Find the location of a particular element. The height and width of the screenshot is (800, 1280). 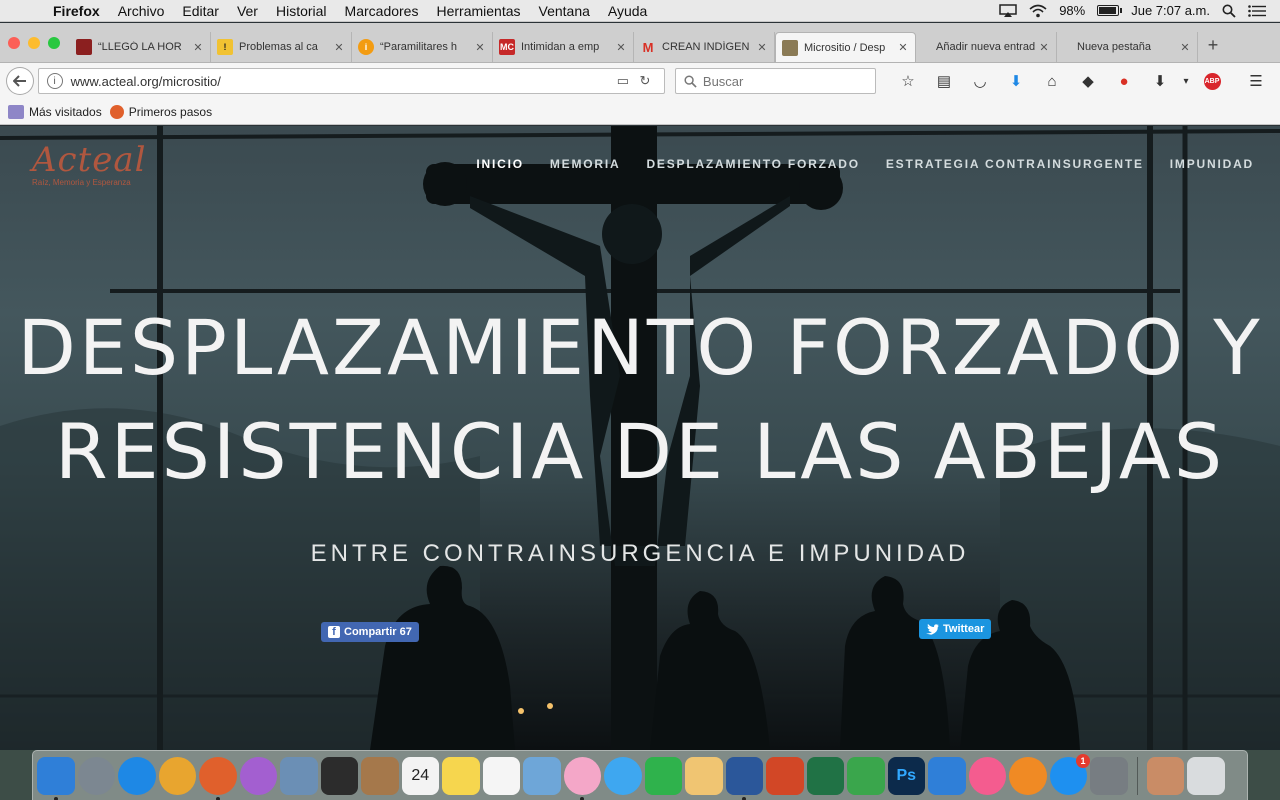

menu-app-name: Firefox is located at coordinates (76, 11).